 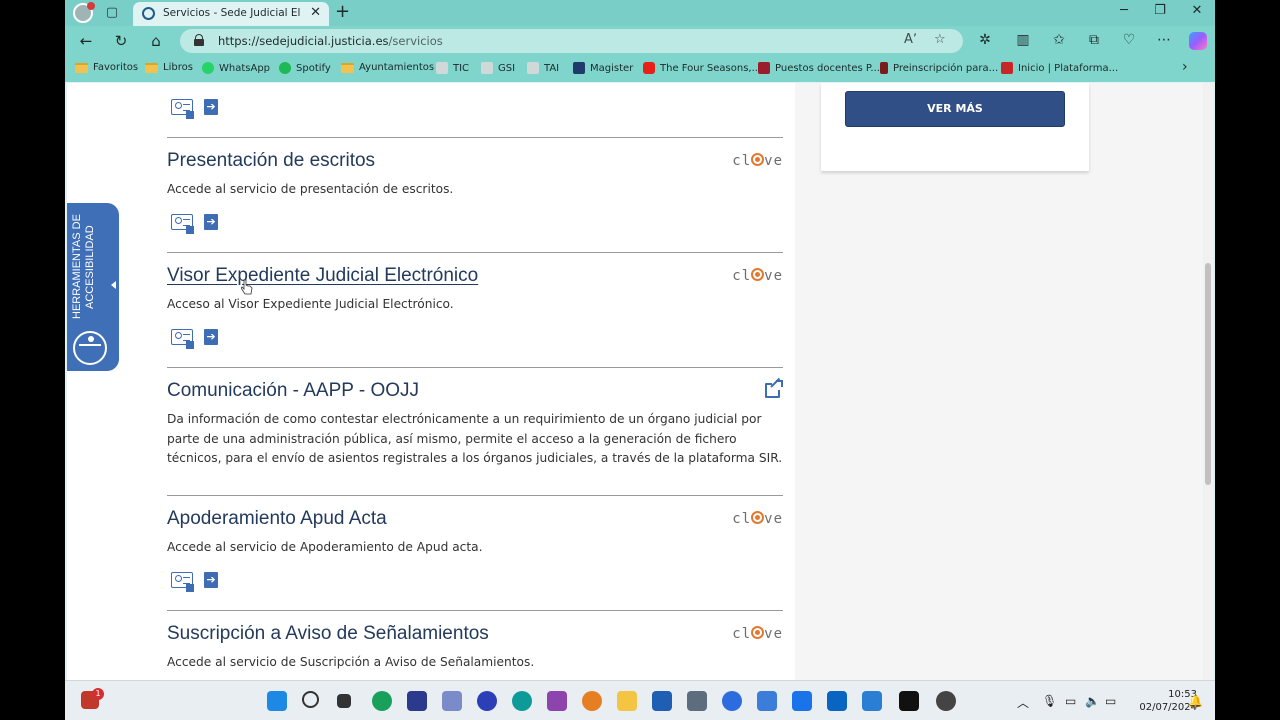 What do you see at coordinates (1197, 10) in the screenshot?
I see `close-window-icon: ✕` at bounding box center [1197, 10].